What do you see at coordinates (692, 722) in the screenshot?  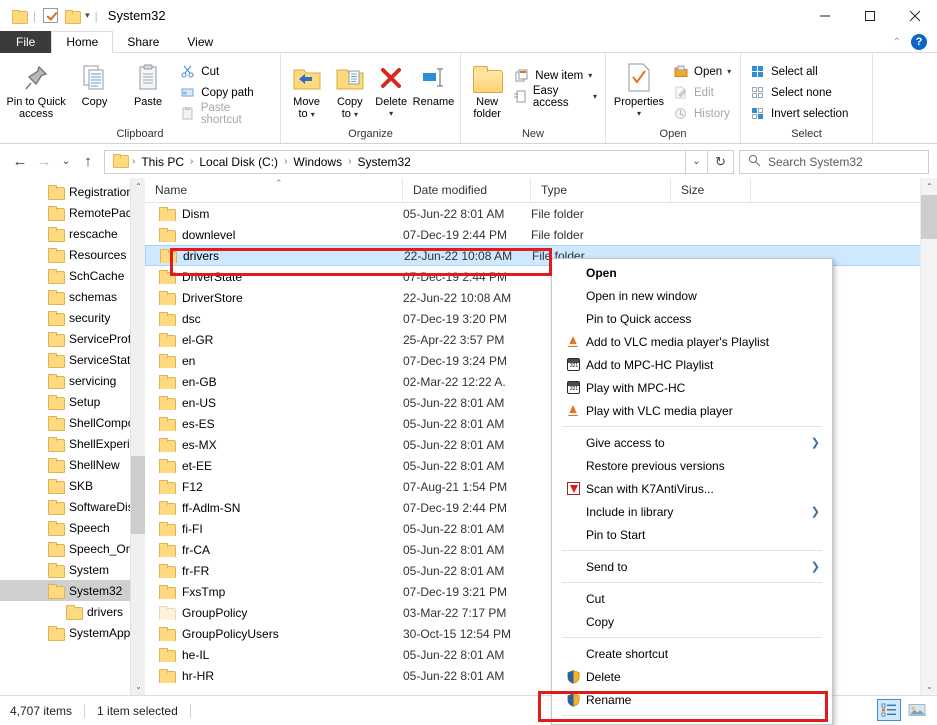 I see `context-menu-item-properties: Properties` at bounding box center [692, 722].